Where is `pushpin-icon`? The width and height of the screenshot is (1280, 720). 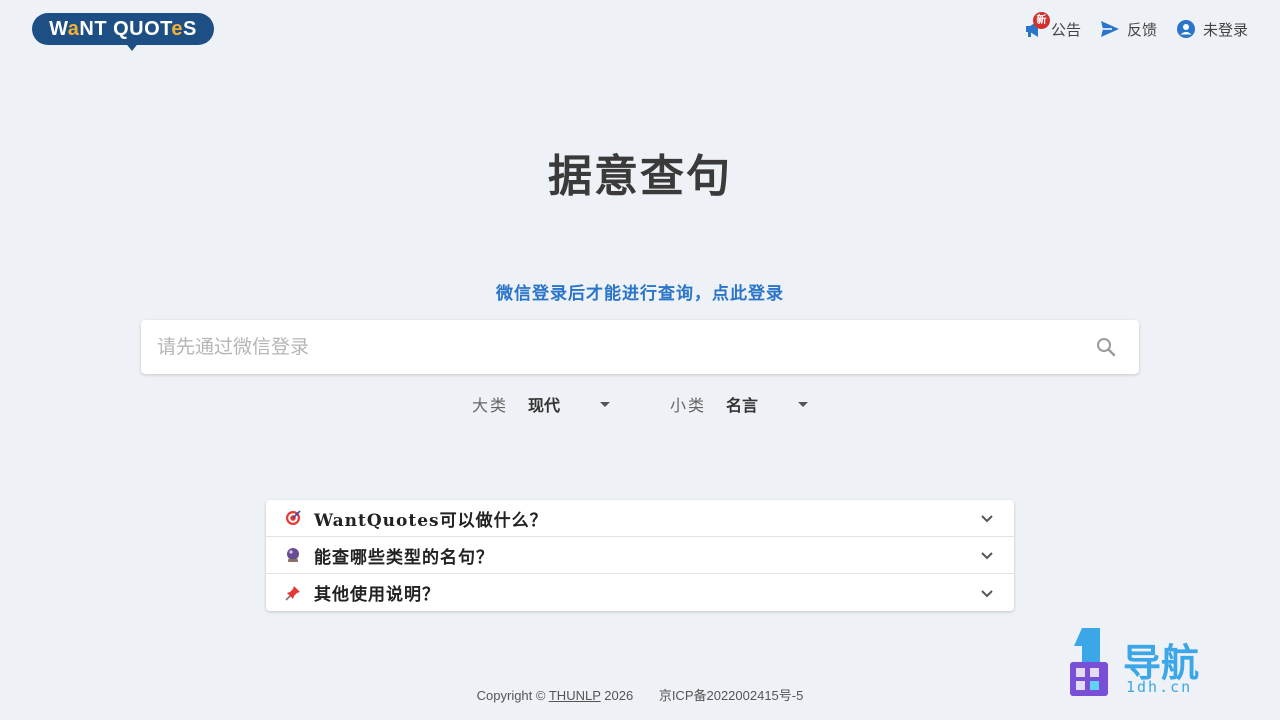 pushpin-icon is located at coordinates (293, 593).